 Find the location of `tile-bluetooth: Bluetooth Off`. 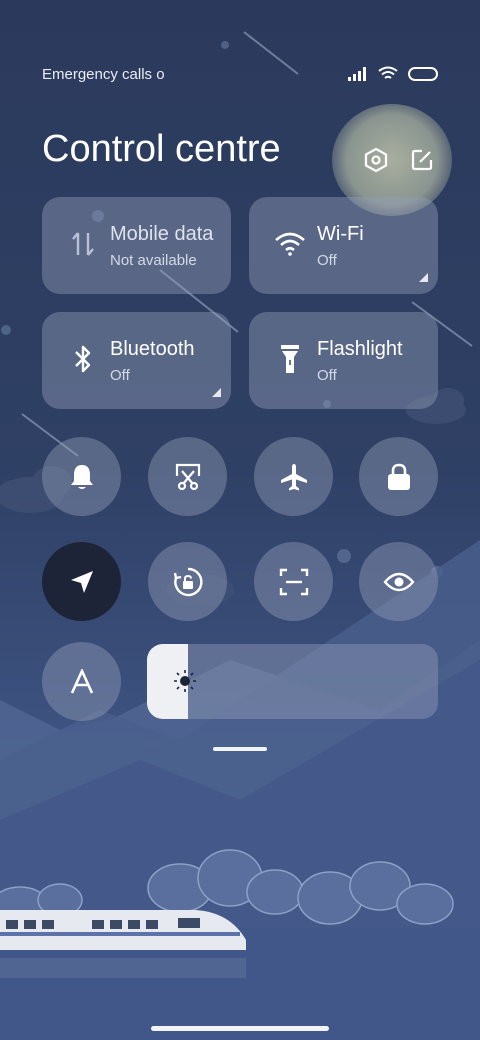

tile-bluetooth: Bluetooth Off is located at coordinates (136, 360).